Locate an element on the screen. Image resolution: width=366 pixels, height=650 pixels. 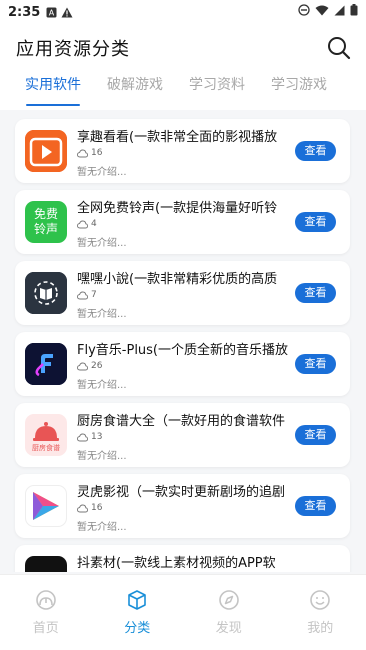
download-count: 26 is located at coordinates (89, 366).